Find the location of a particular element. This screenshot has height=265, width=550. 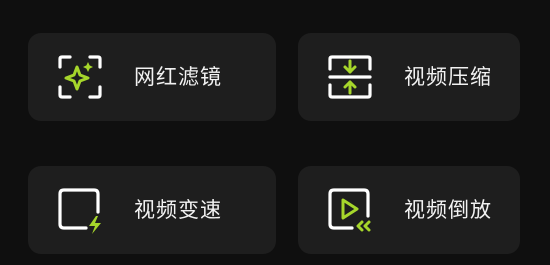

sparkle-scan-icon is located at coordinates (80, 77).